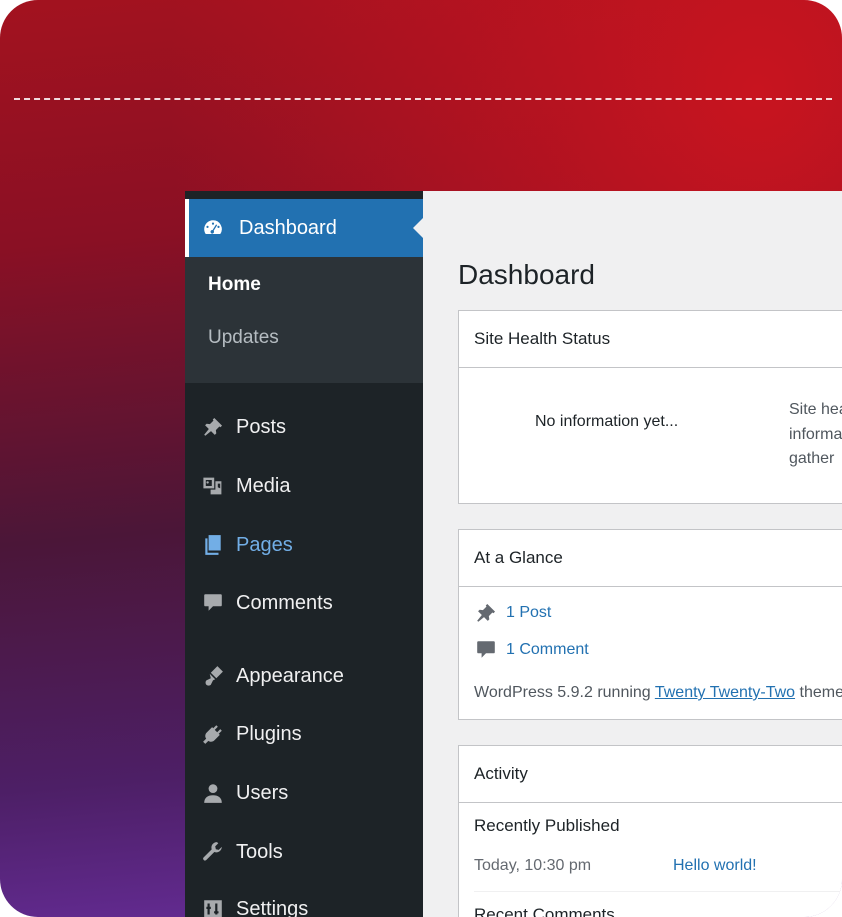 This screenshot has width=842, height=917. I want to click on theme-suffix: theme, so click(818, 692).